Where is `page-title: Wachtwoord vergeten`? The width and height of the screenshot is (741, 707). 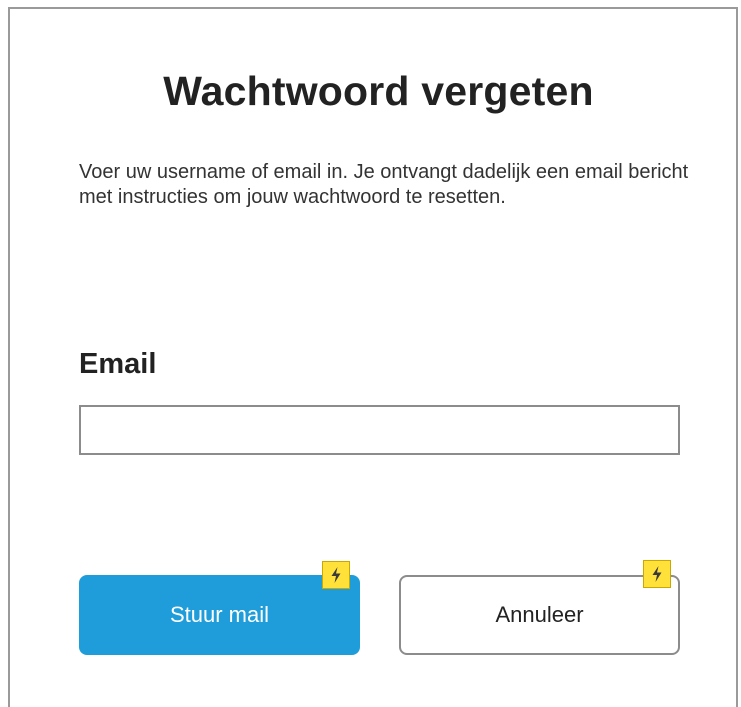
page-title: Wachtwoord vergeten is located at coordinates (378, 91).